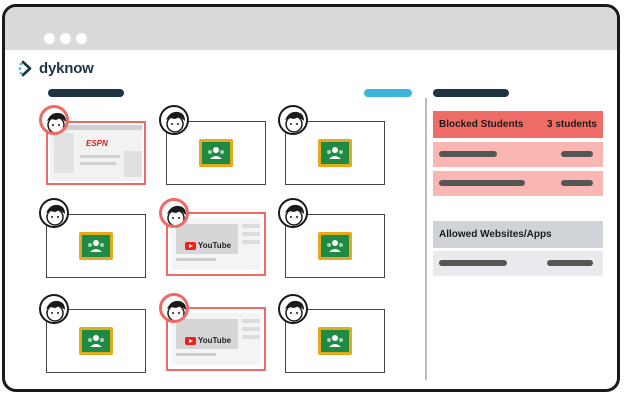 The width and height of the screenshot is (626, 398). Describe the element at coordinates (495, 234) in the screenshot. I see `allowed-websites-title: Allowed Websites/Apps` at that location.